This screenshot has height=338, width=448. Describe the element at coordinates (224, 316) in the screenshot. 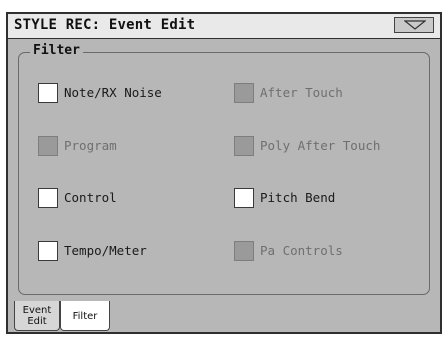

I see `tab-bar: Event Edit Filter` at that location.